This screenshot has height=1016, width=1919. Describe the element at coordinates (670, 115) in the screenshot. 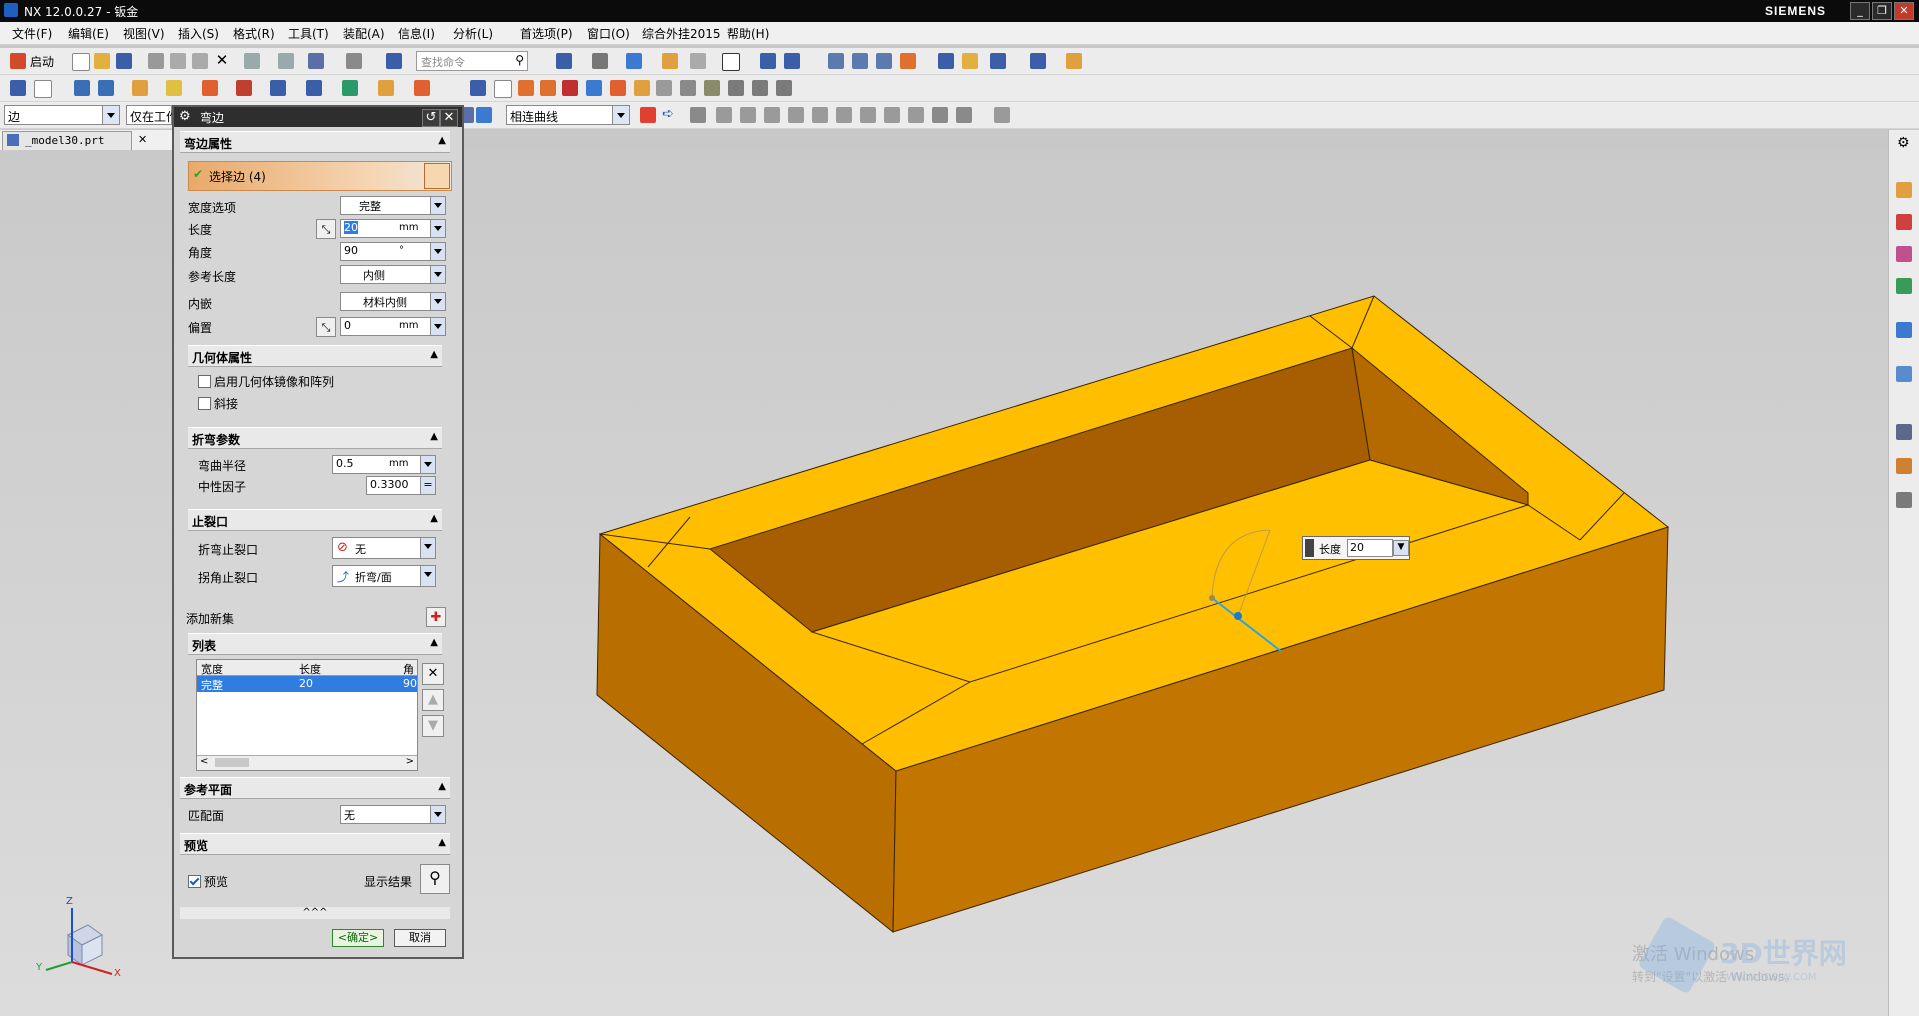

I see `follow-fillet-icon: ➪` at that location.